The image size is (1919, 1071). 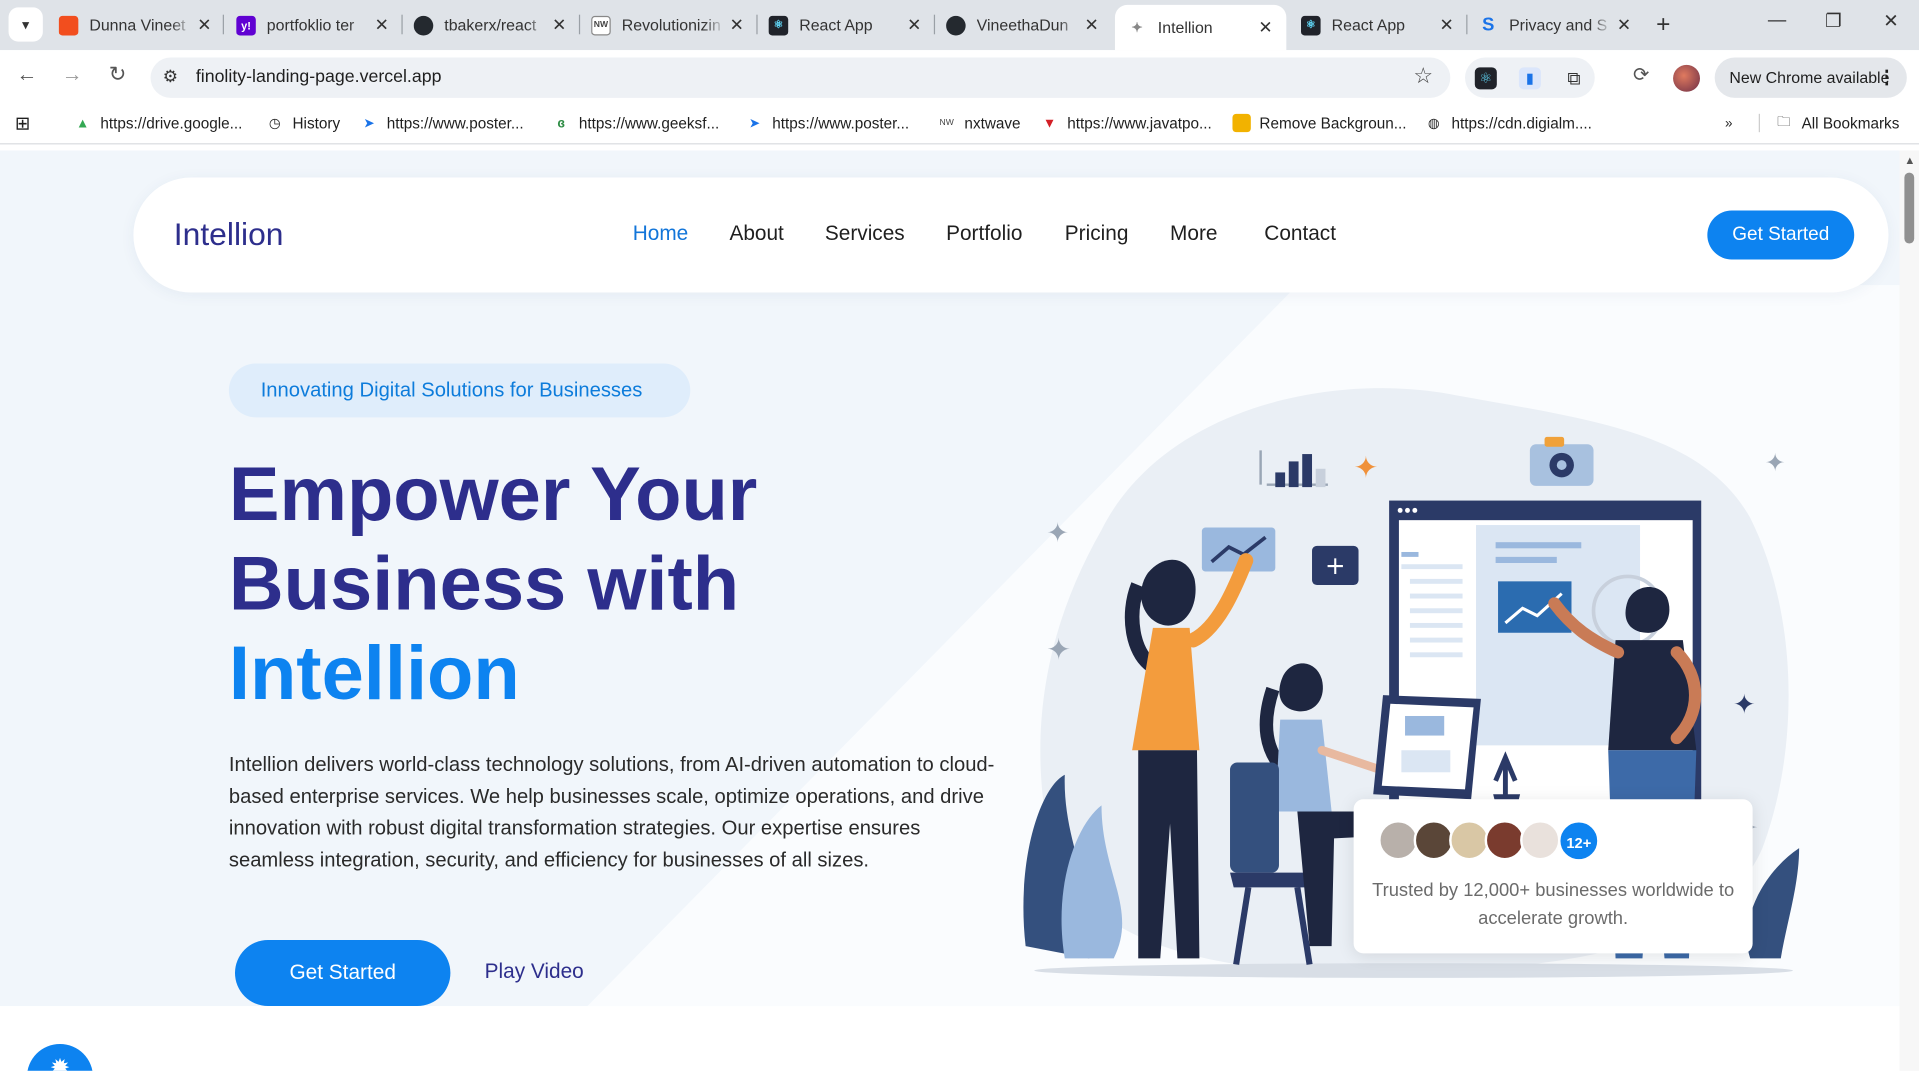 What do you see at coordinates (1137, 28) in the screenshot?
I see `globe-icon: ✦` at bounding box center [1137, 28].